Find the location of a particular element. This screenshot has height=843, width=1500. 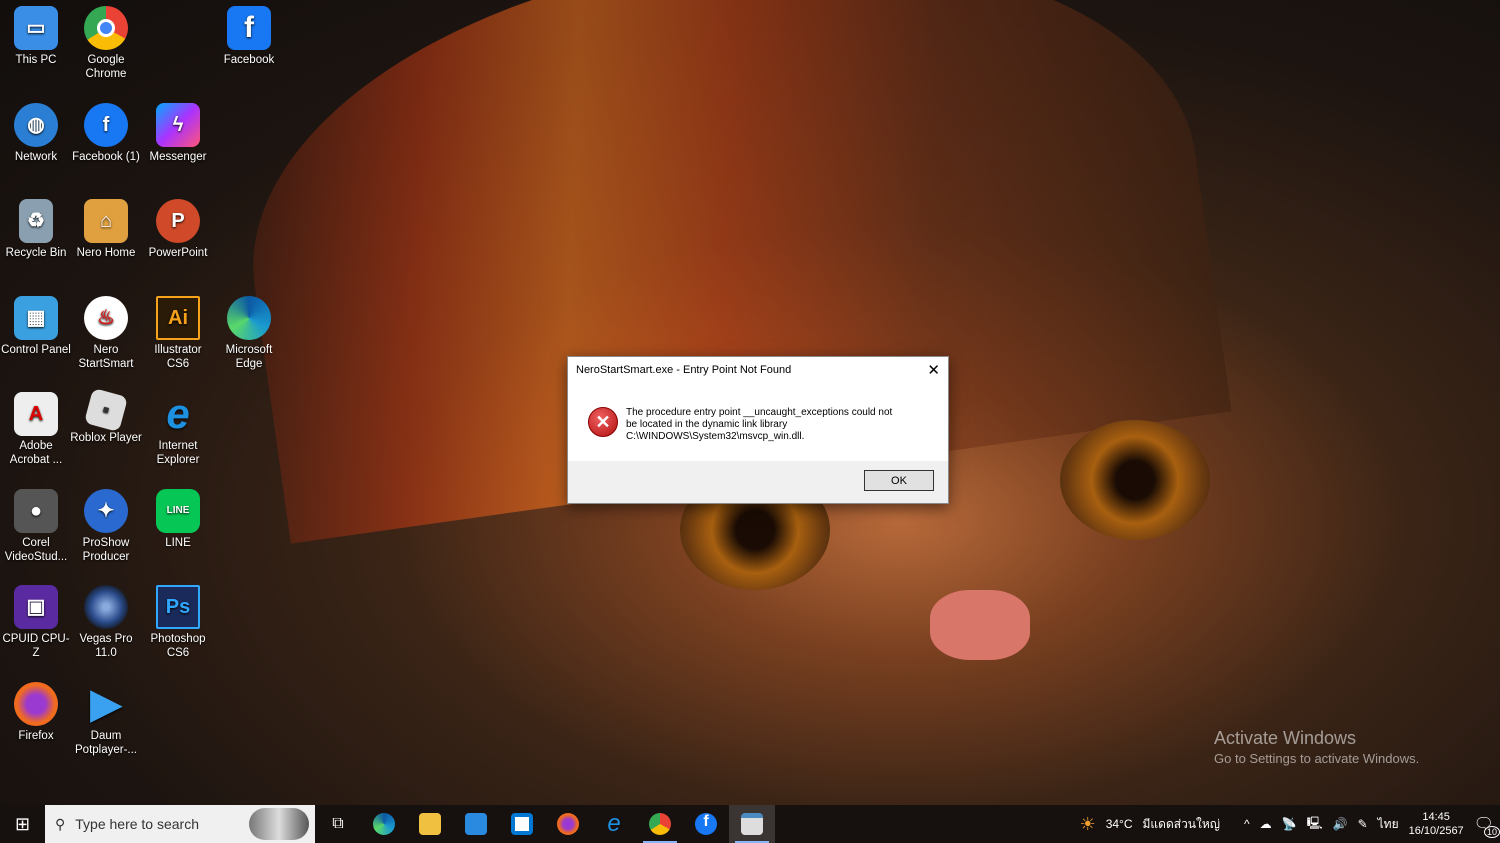

nero-home-icon: ⌂ is located at coordinates (106, 221).